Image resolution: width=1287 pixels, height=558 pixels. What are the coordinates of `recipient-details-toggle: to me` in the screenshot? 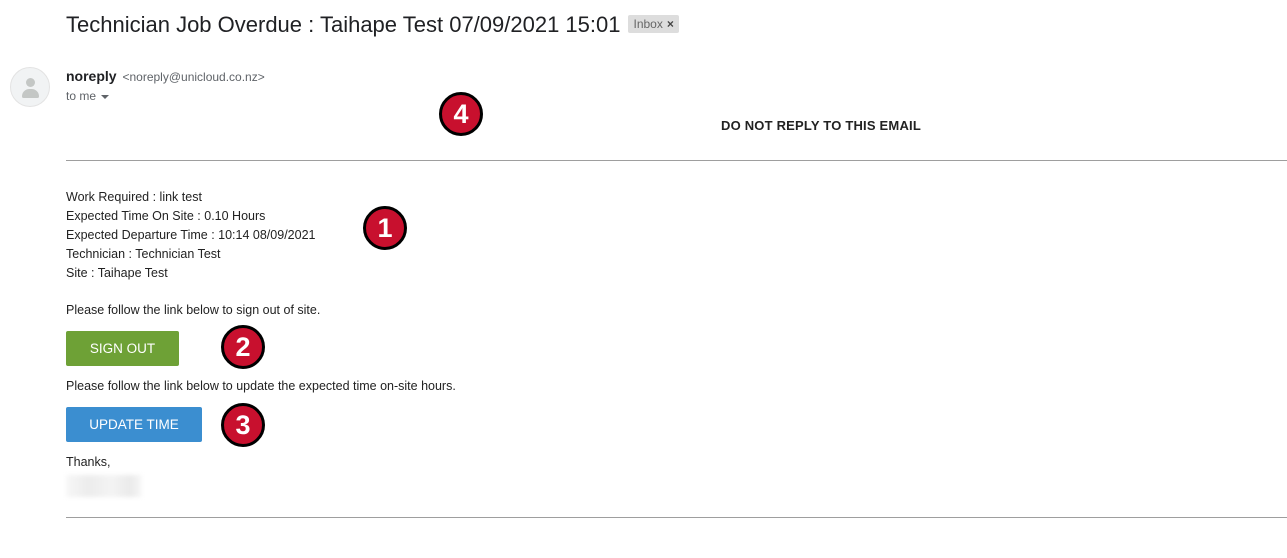 It's located at (88, 96).